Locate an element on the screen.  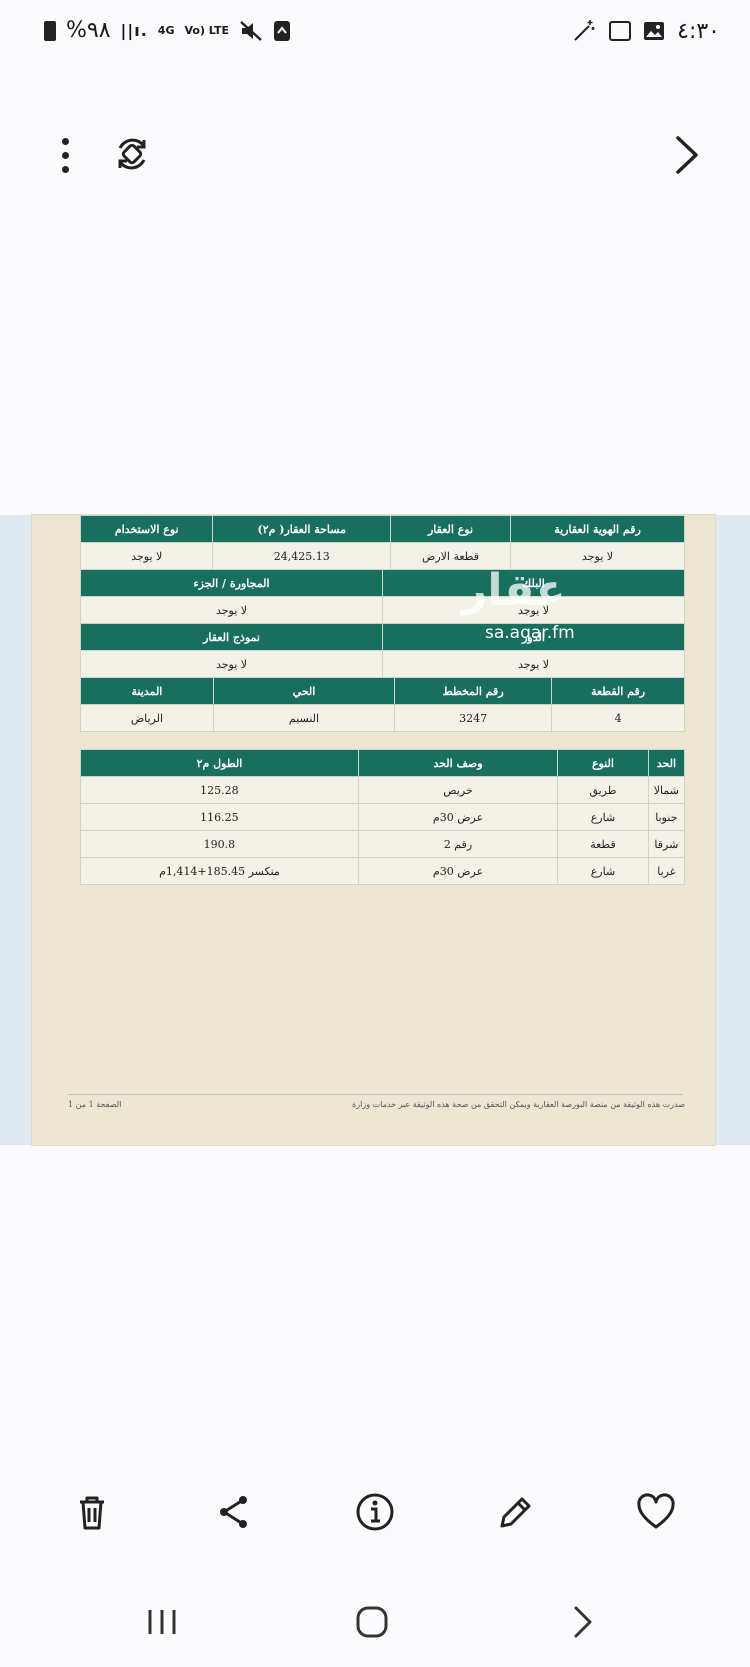
header-property-model: نموذج العقار is located at coordinates (231, 637).